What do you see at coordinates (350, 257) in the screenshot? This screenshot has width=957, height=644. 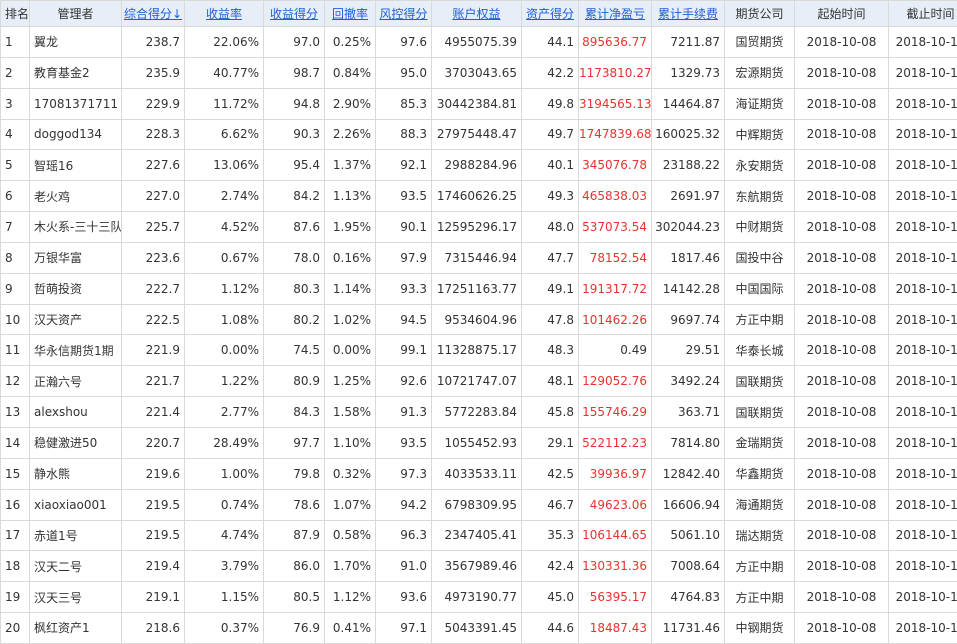 I see `drawdown-cell: 0.16%` at bounding box center [350, 257].